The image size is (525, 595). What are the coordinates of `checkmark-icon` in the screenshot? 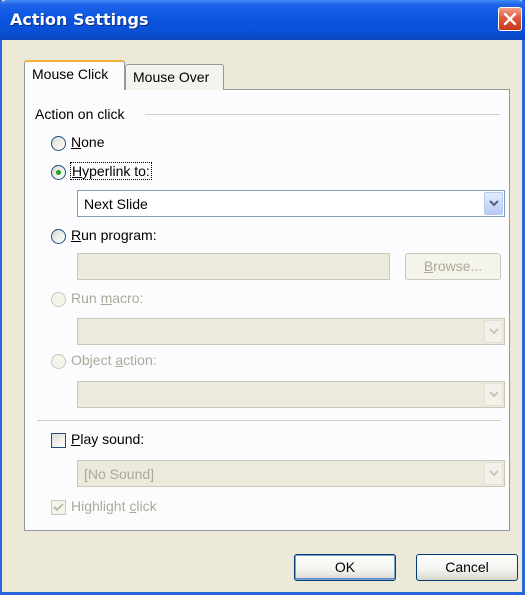 It's located at (58, 507).